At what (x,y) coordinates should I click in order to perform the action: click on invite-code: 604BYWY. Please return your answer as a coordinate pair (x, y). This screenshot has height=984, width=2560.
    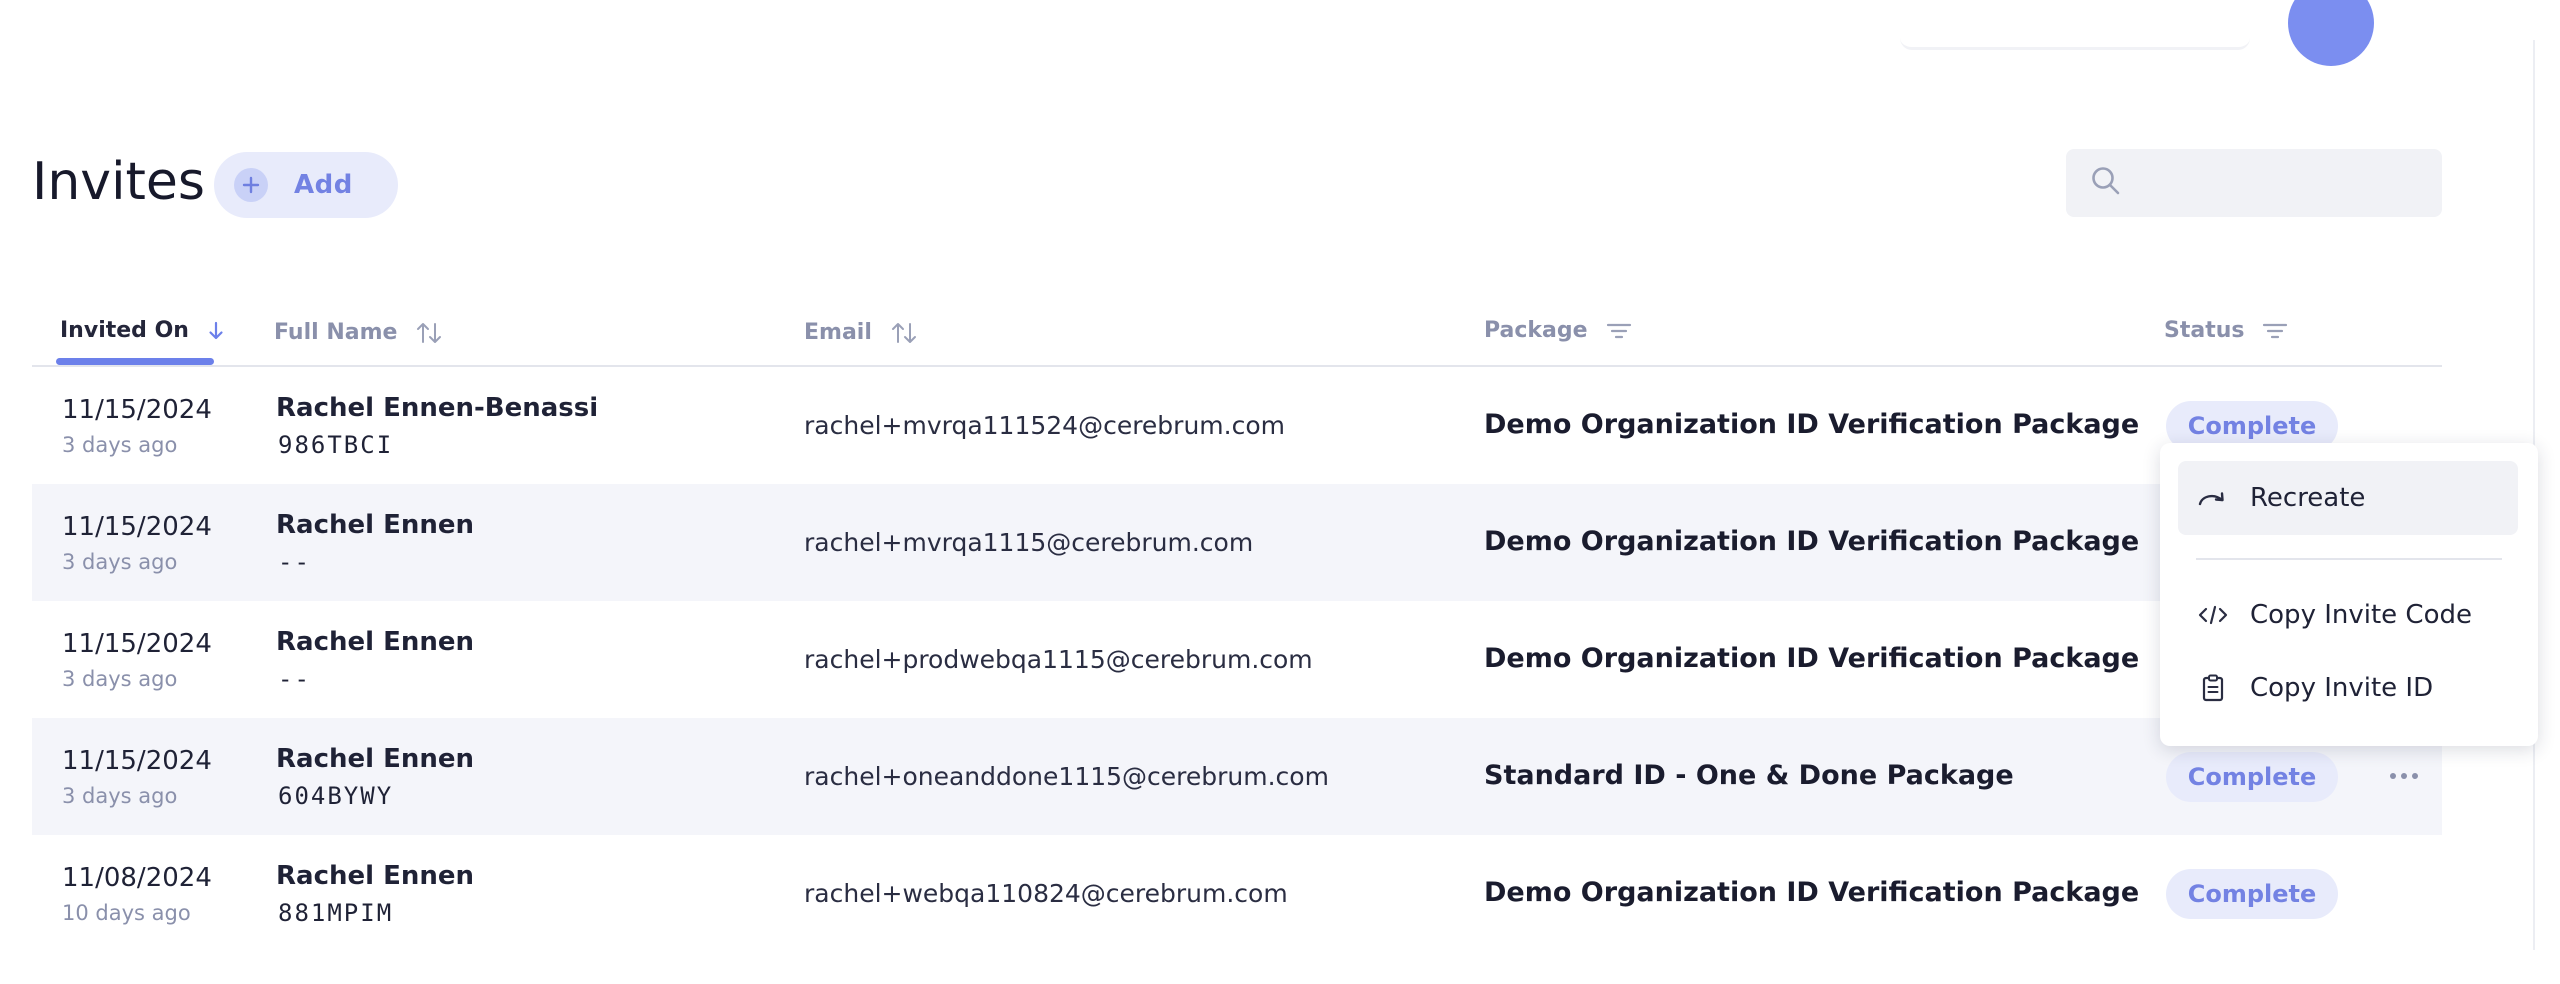
    Looking at the image, I should click on (336, 796).